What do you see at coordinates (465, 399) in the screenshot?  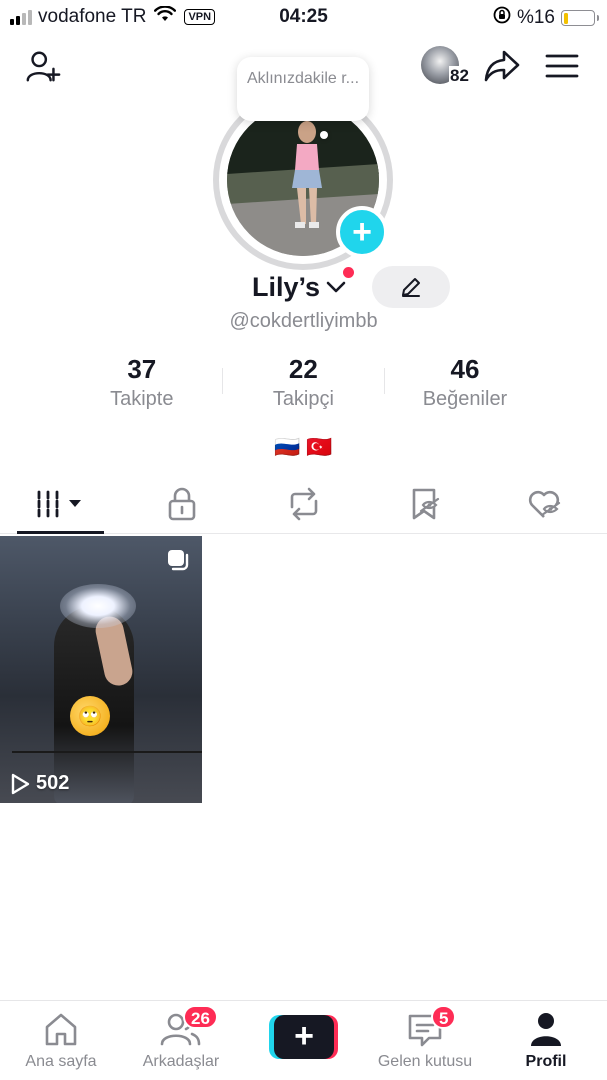 I see `stat-label: Beğeniler` at bounding box center [465, 399].